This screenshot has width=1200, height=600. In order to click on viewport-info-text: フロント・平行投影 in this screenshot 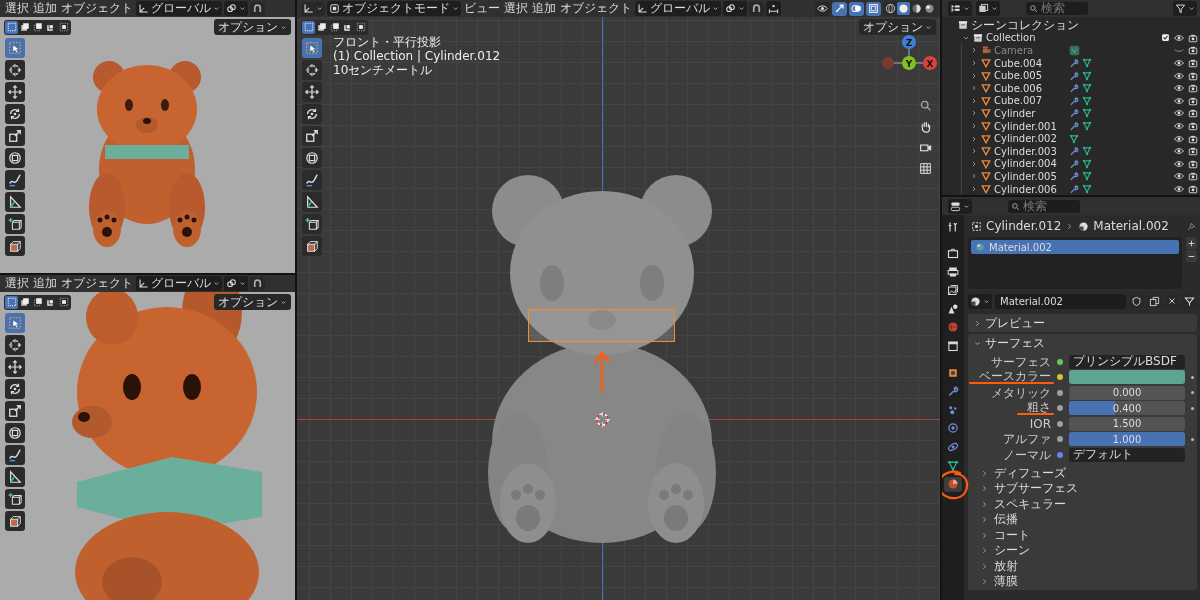, I will do `click(387, 42)`.